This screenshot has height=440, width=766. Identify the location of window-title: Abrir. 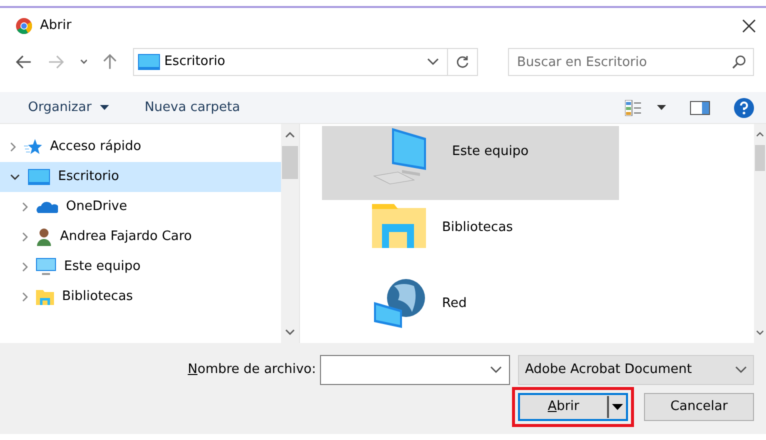
(56, 26).